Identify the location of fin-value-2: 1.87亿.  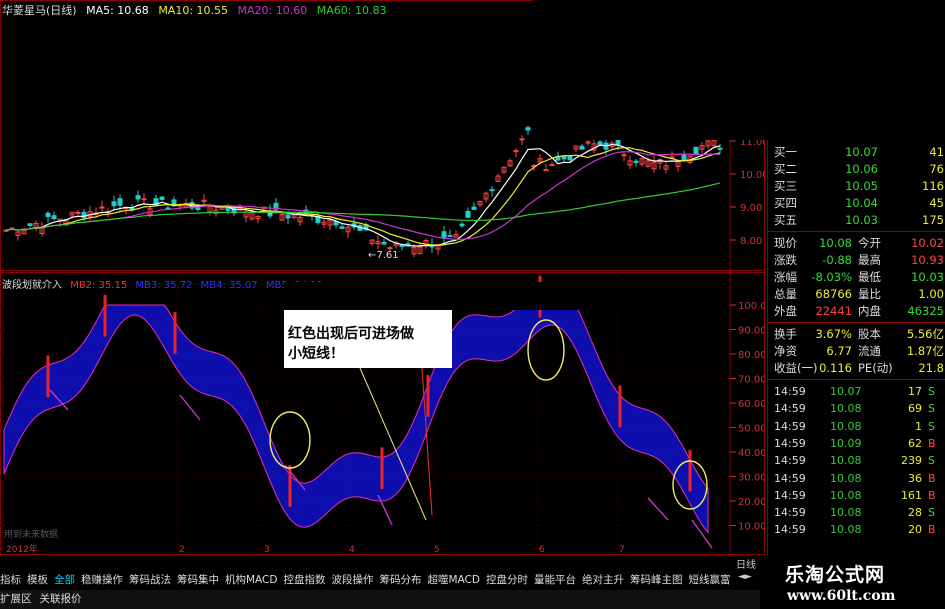
(925, 351).